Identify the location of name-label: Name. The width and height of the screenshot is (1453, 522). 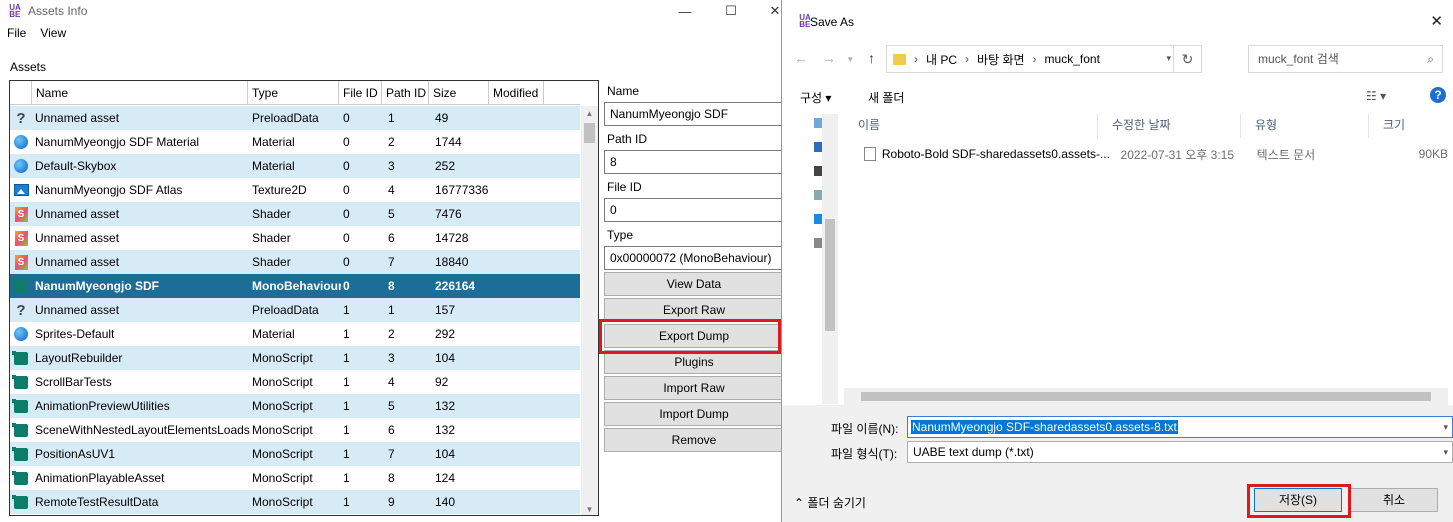
(623, 91).